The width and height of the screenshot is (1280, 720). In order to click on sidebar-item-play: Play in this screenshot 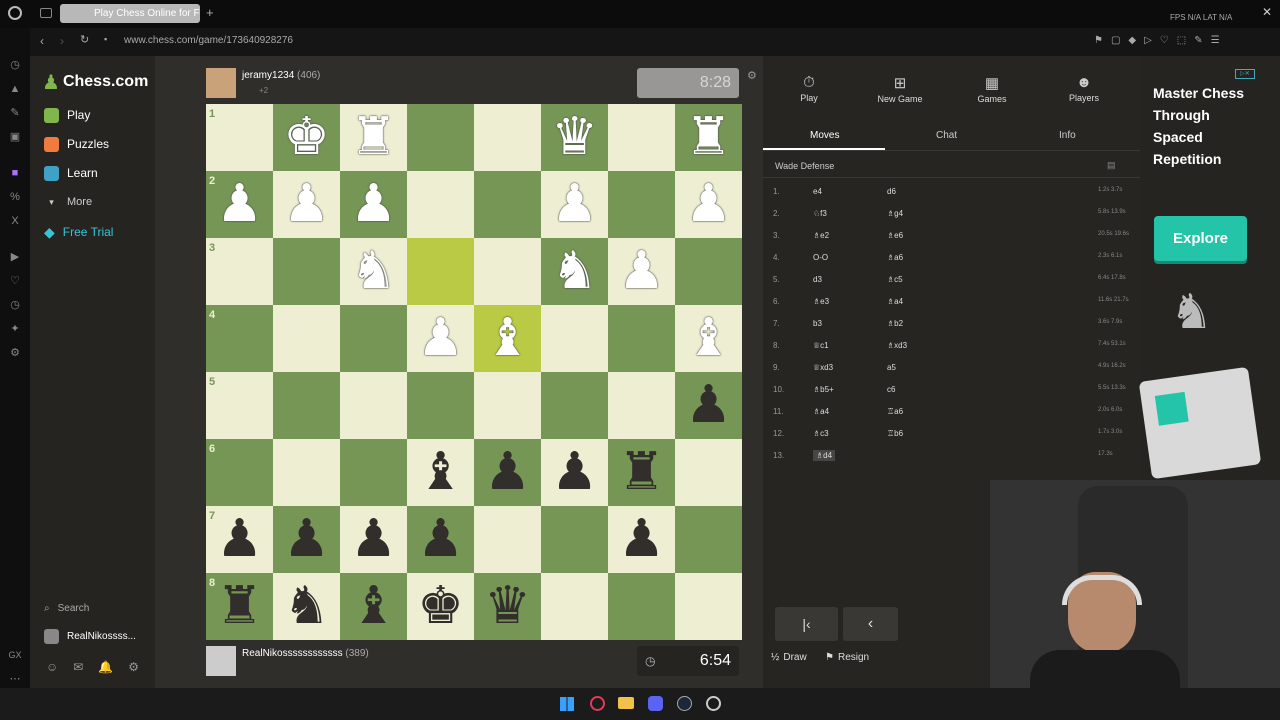, I will do `click(67, 115)`.